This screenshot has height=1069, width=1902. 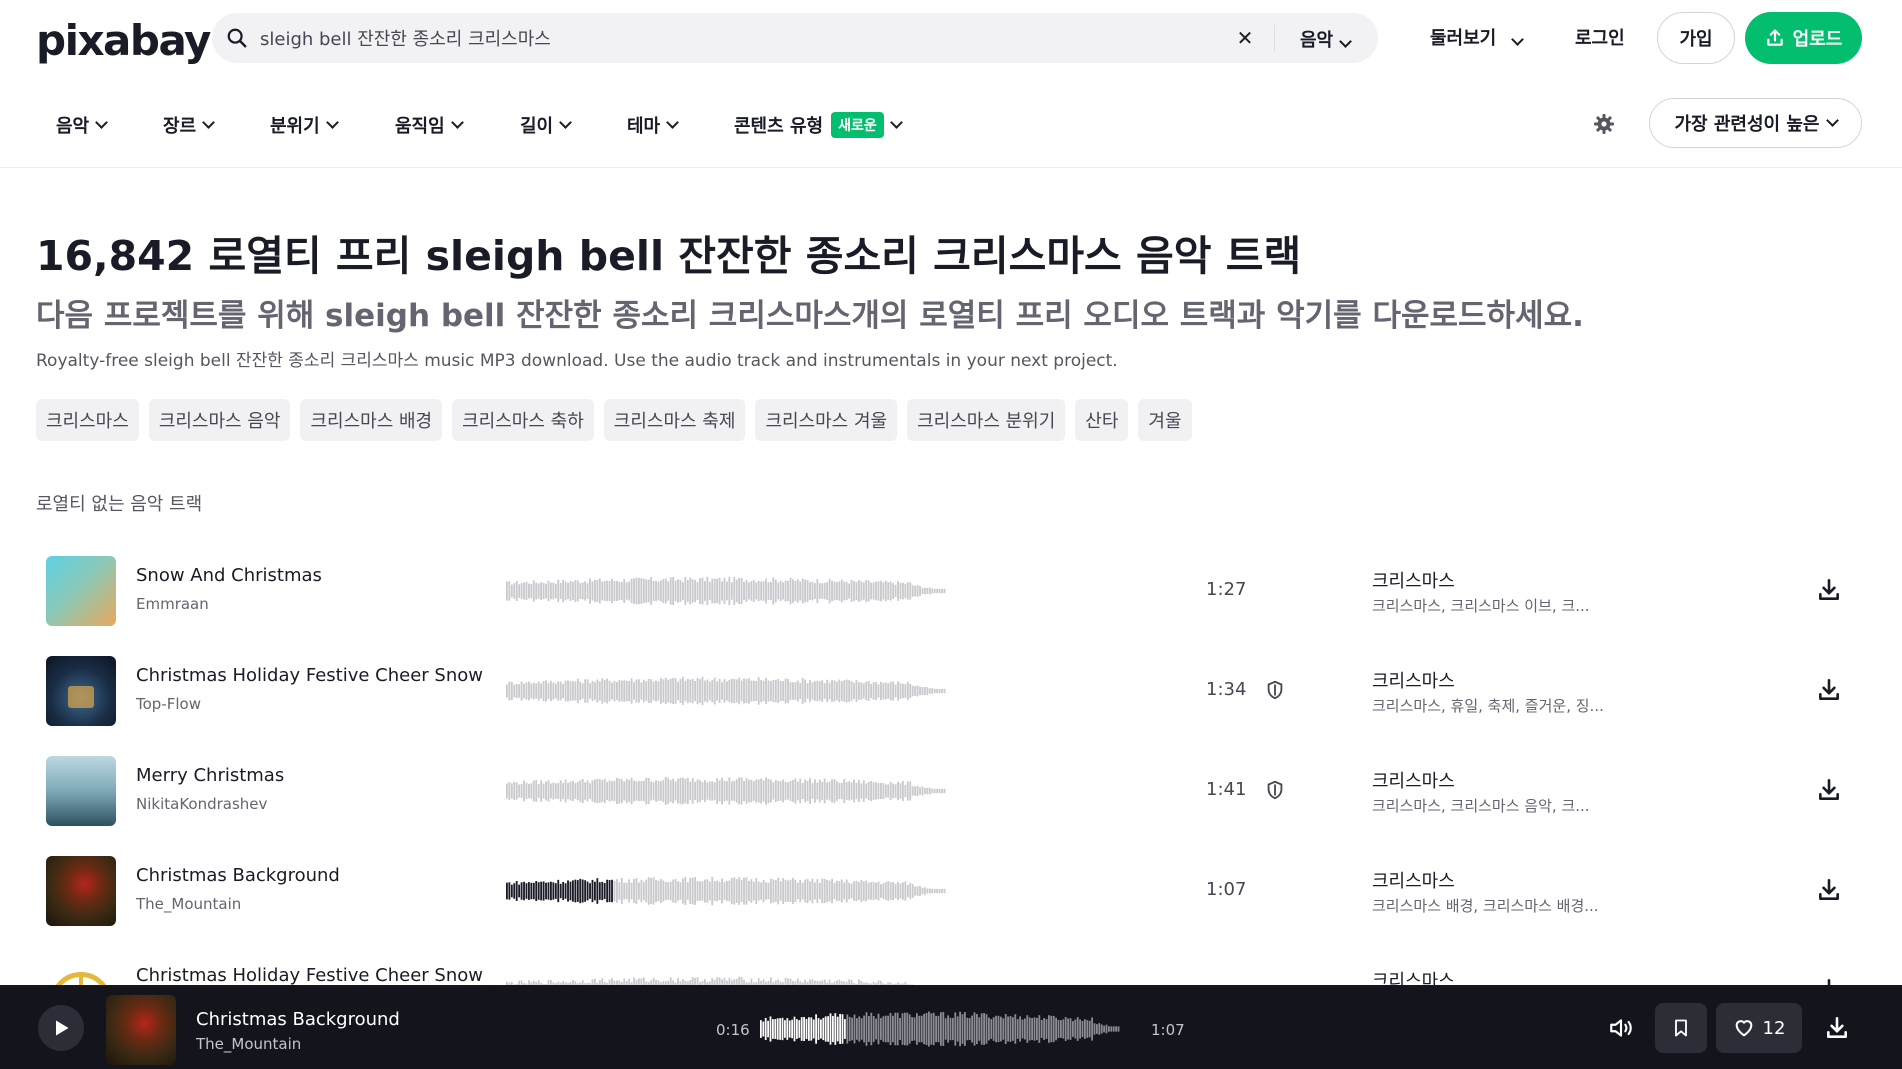 I want to click on filter-length: 길이, so click(x=546, y=125).